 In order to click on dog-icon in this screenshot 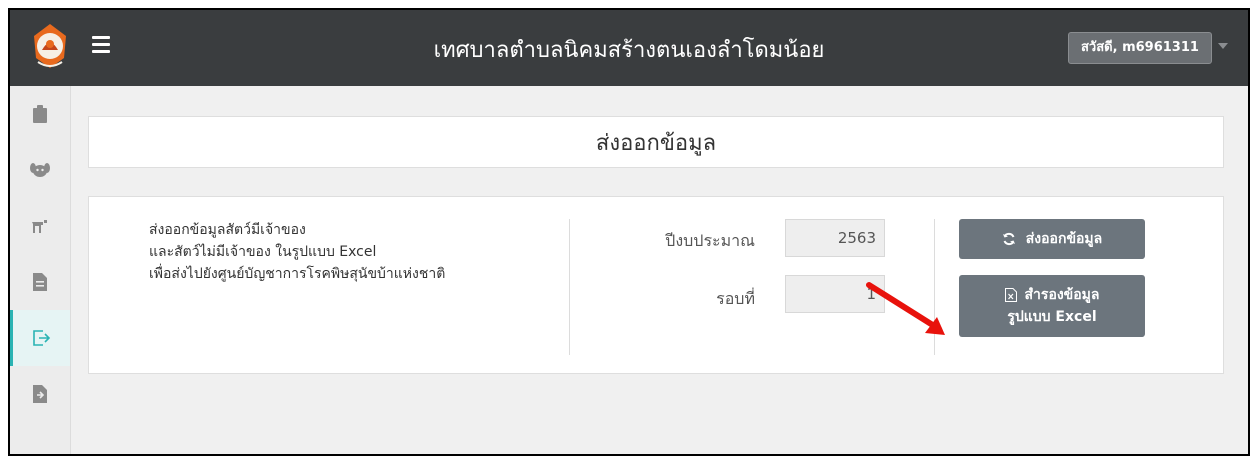, I will do `click(40, 170)`.